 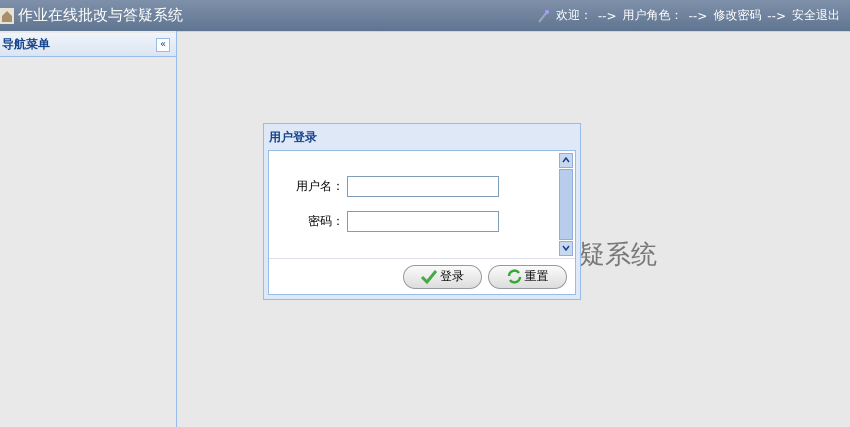 What do you see at coordinates (652, 15) in the screenshot?
I see `header-link: 用户角色：` at bounding box center [652, 15].